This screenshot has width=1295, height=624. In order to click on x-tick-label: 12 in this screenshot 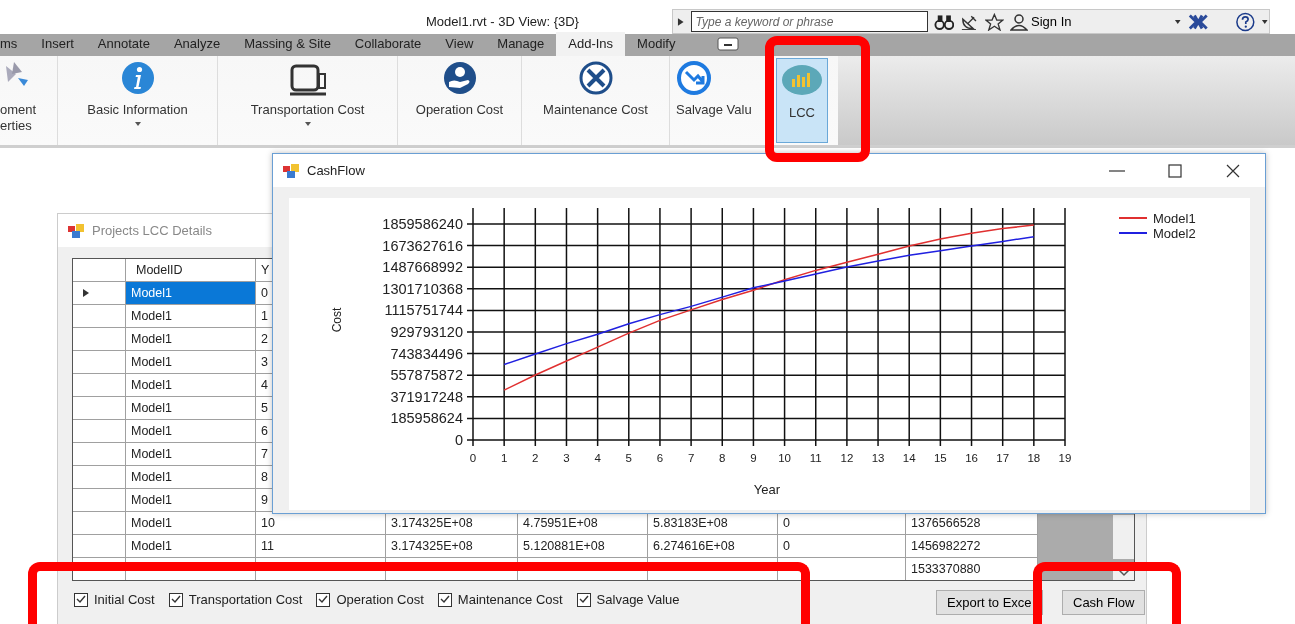, I will do `click(847, 458)`.